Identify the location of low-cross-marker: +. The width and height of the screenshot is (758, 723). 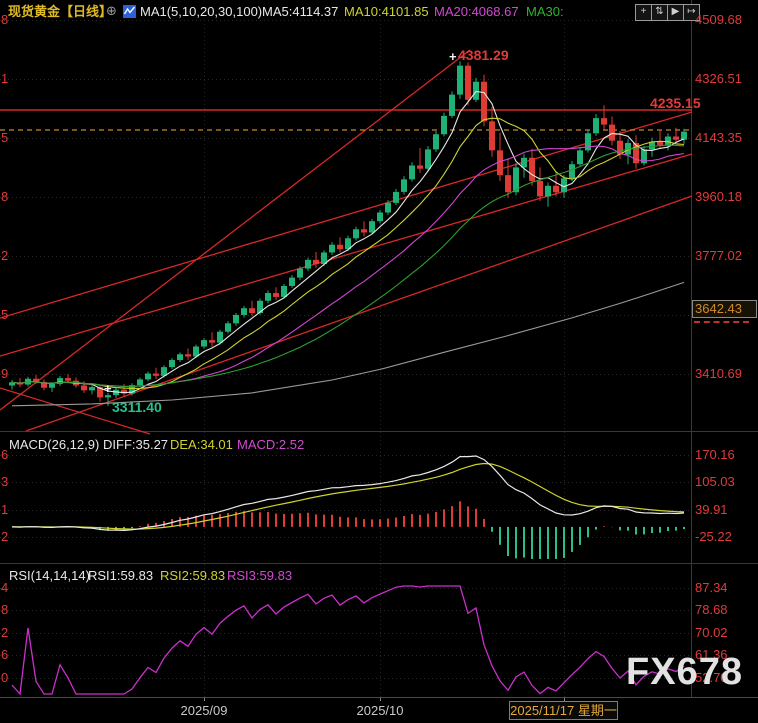
(108, 388).